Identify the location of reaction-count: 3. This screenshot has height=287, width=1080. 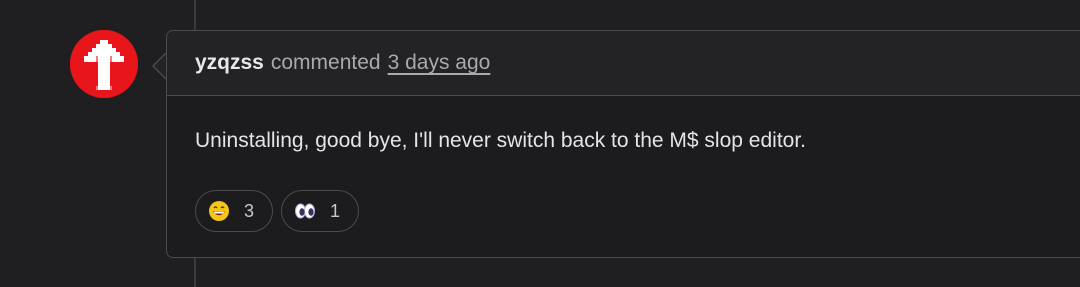
(249, 210).